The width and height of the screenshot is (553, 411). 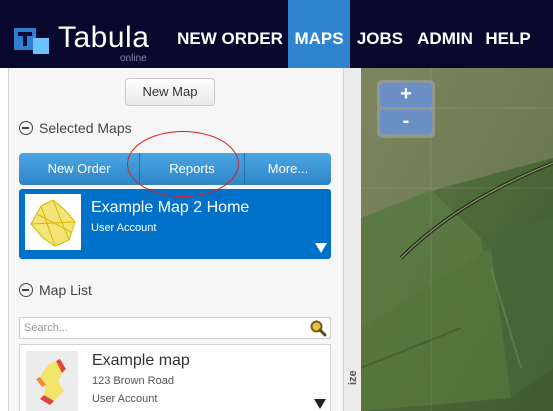 What do you see at coordinates (170, 207) in the screenshot?
I see `selected-map-title: Example Map 2 Home` at bounding box center [170, 207].